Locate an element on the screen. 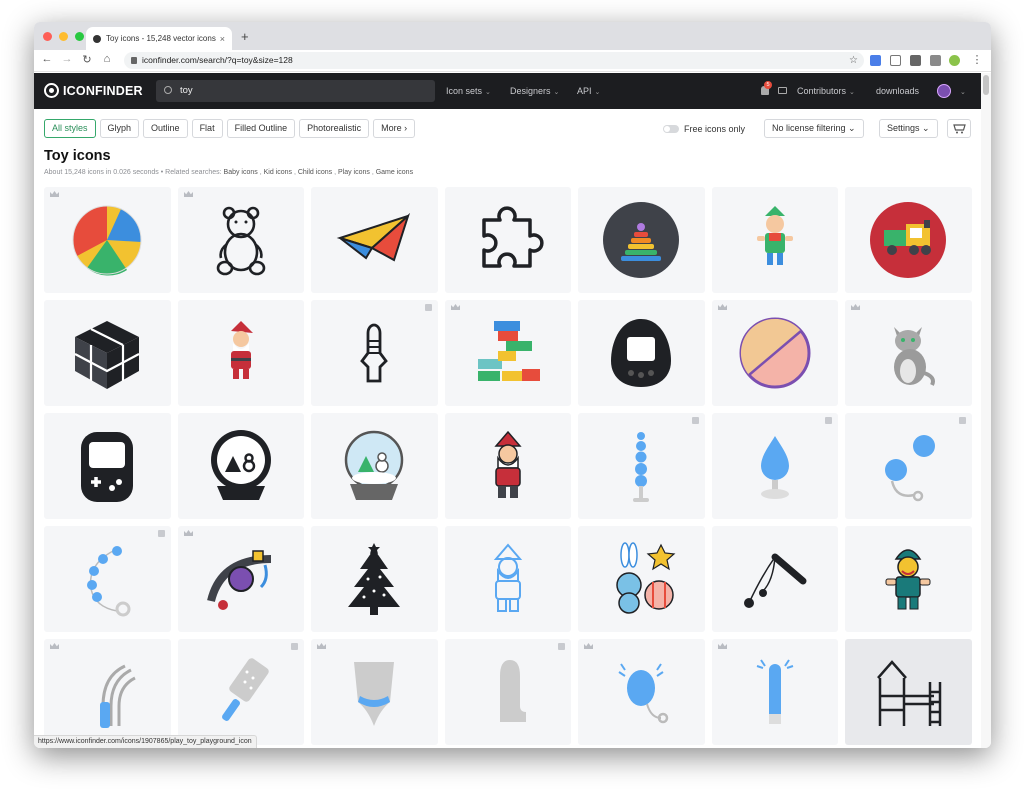 Image resolution: width=1024 pixels, height=793 pixels. cart-icon is located at coordinates (959, 129).